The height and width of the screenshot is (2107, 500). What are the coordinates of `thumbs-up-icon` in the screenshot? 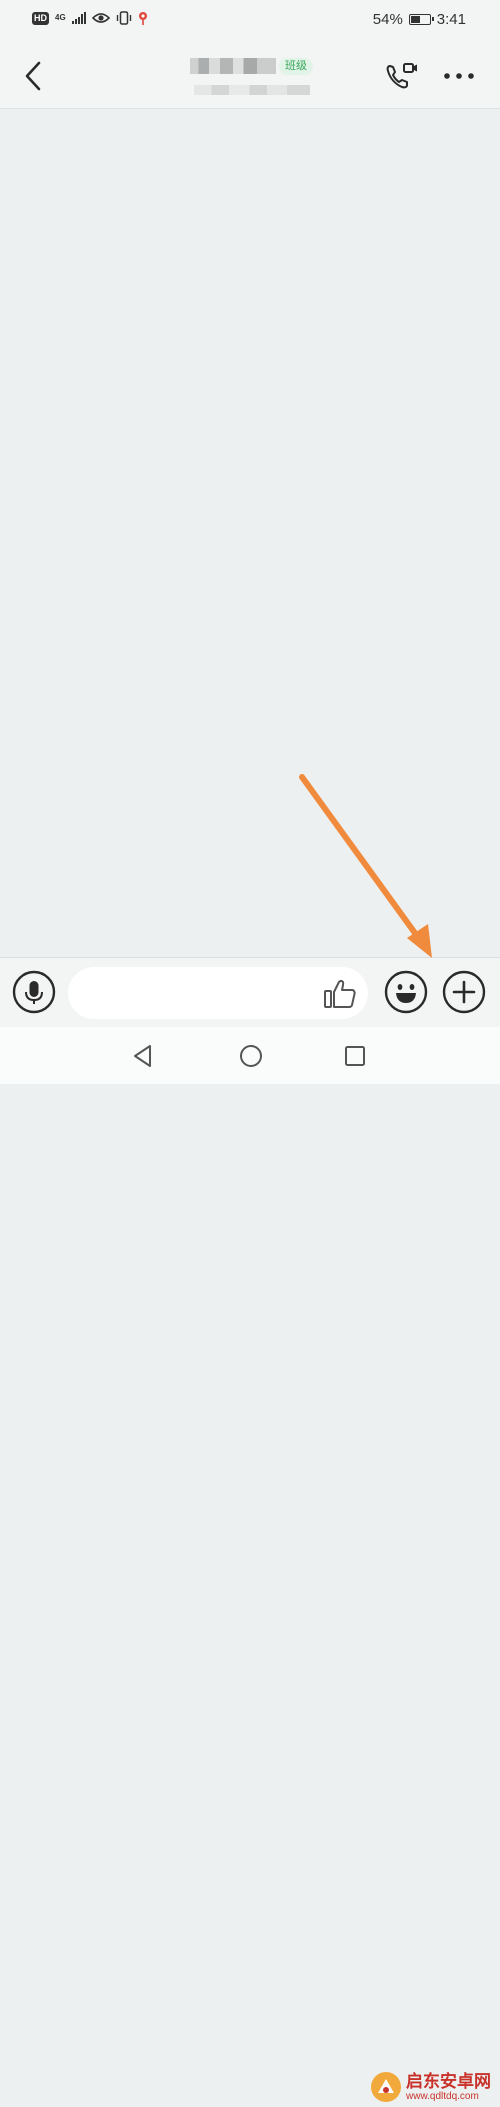 It's located at (340, 994).